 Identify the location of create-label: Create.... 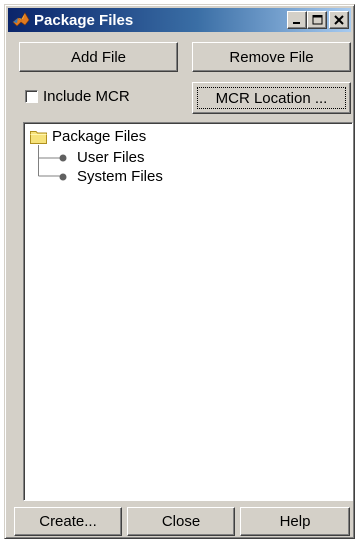
(68, 521).